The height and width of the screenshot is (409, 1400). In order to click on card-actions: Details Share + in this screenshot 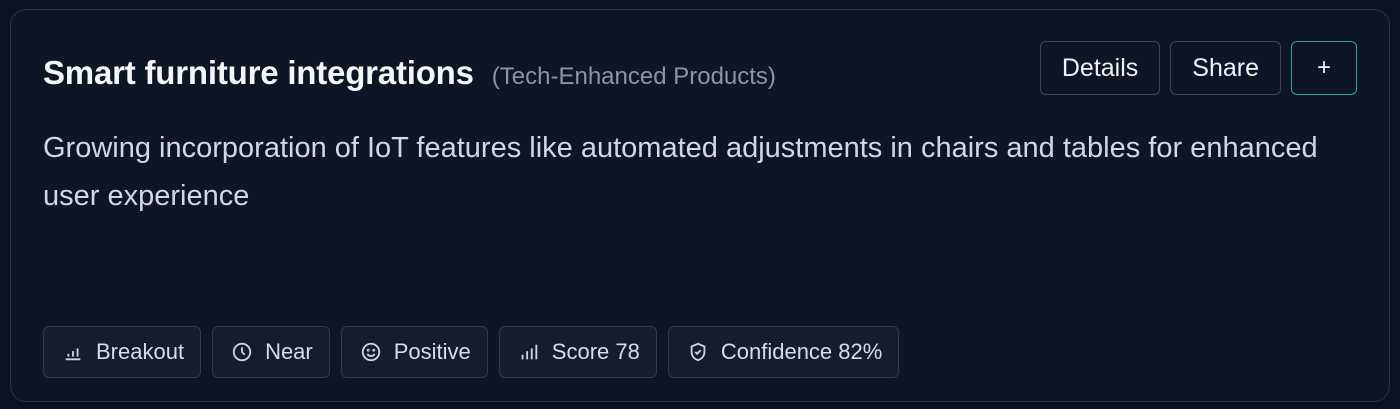, I will do `click(1198, 68)`.